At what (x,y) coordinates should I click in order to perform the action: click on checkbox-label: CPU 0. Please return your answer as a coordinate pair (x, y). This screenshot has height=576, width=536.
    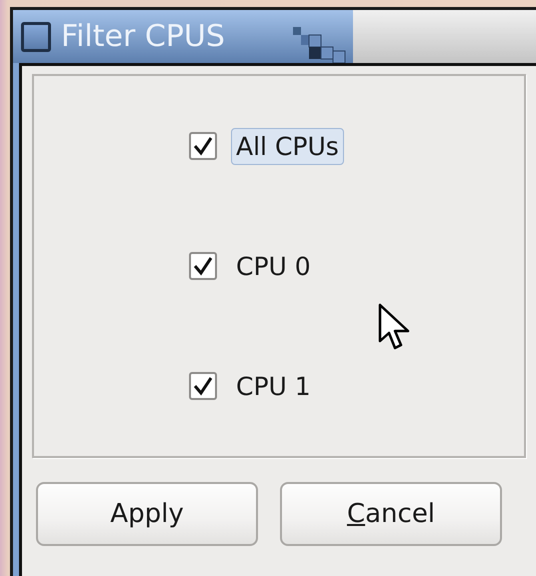
    Looking at the image, I should click on (273, 266).